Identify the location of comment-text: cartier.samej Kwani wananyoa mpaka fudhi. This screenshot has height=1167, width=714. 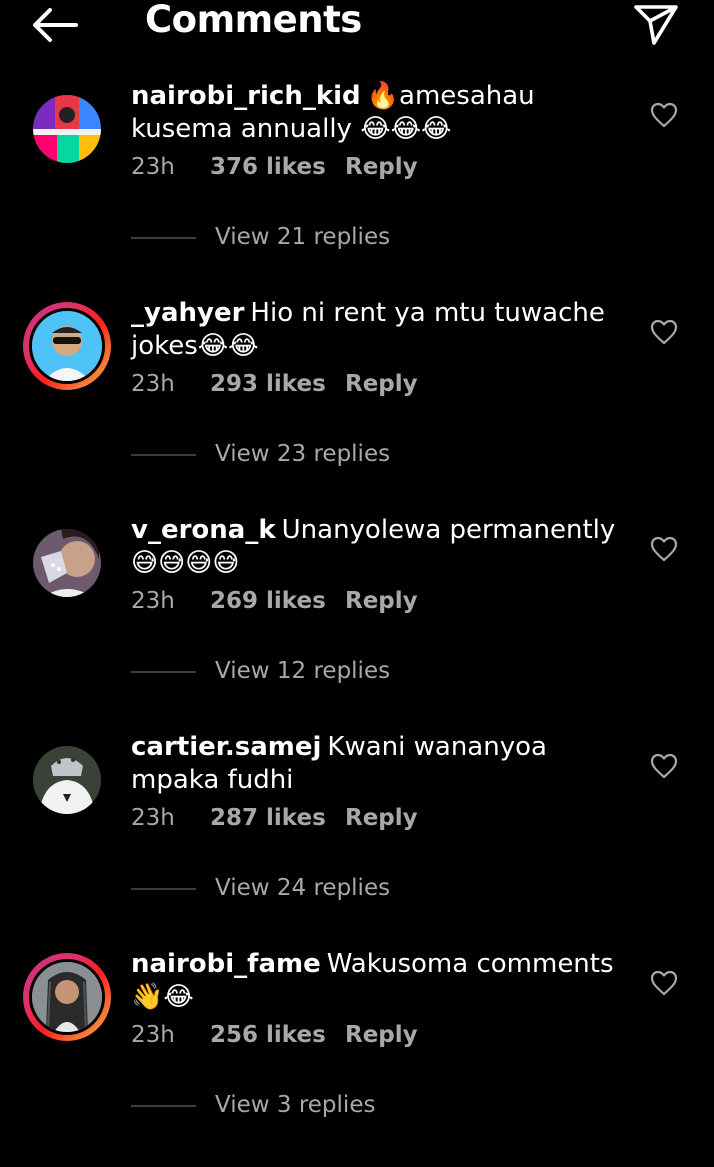
(381, 764).